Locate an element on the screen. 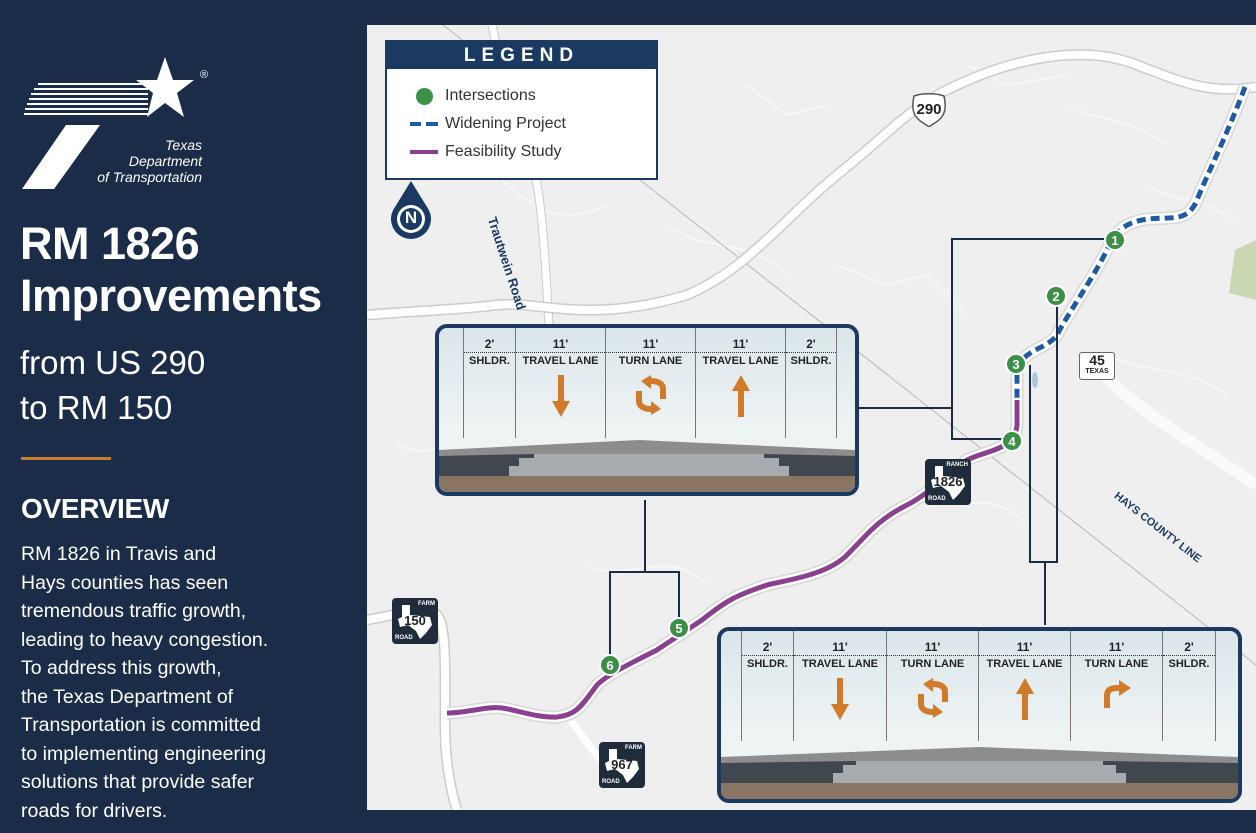 This screenshot has width=1256, height=833. widening-project-line is located at coordinates (1131, 243).